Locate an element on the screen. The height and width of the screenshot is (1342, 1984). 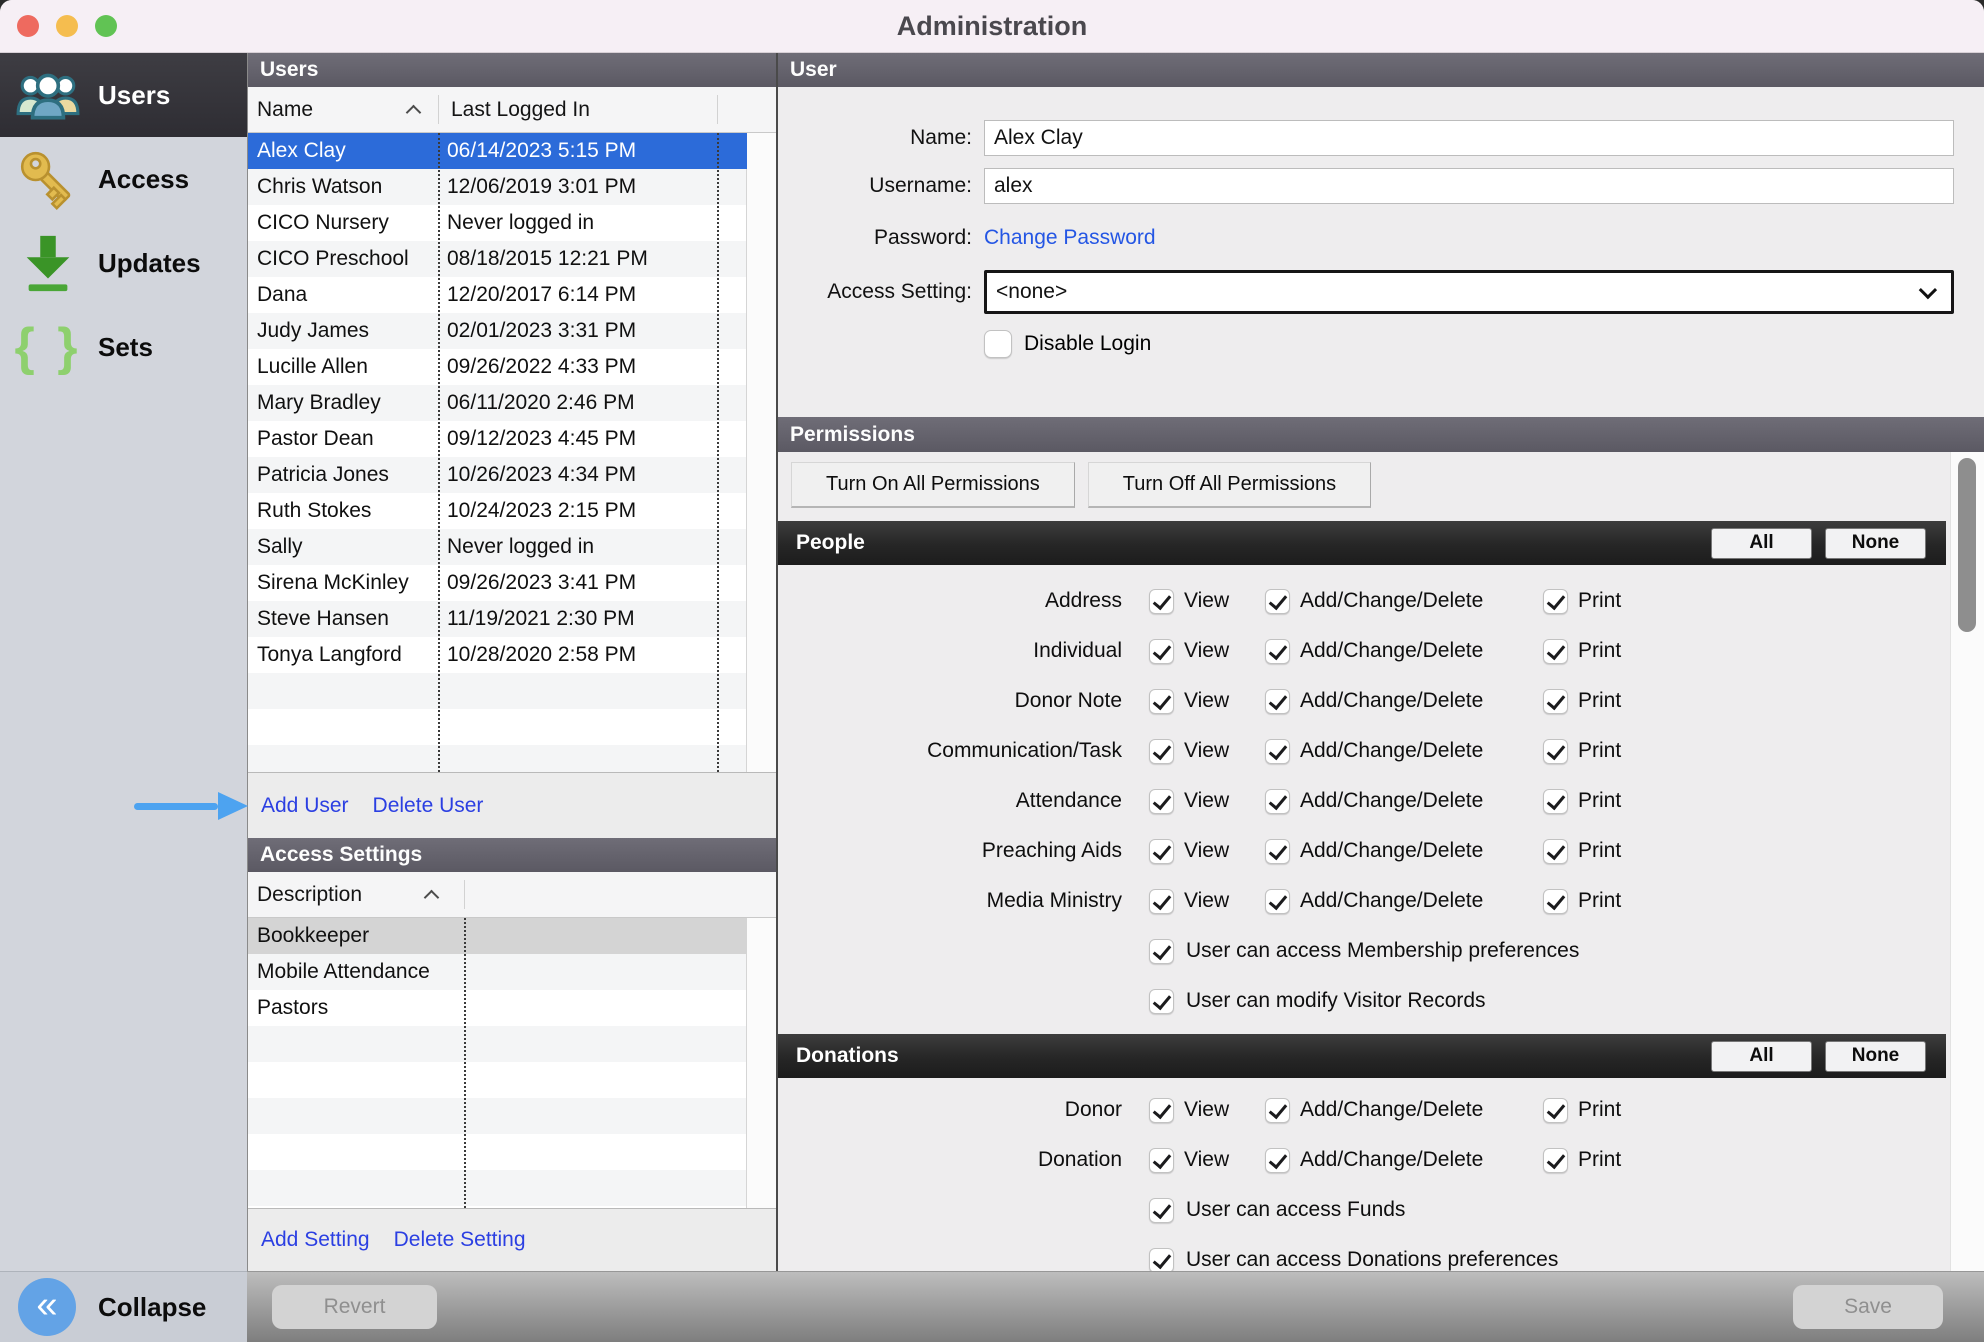
users-col-name: Name is located at coordinates (328, 110).